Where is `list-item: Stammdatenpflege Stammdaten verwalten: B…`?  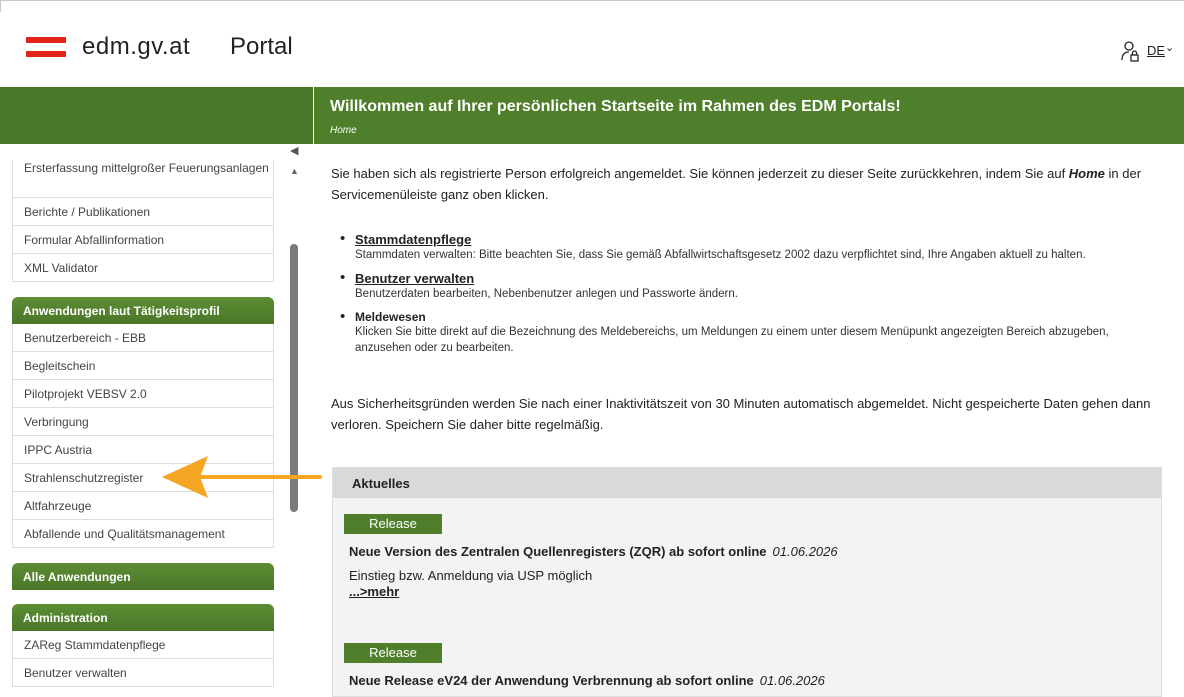
list-item: Stammdatenpflege Stammdaten verwalten: B… is located at coordinates (750, 246).